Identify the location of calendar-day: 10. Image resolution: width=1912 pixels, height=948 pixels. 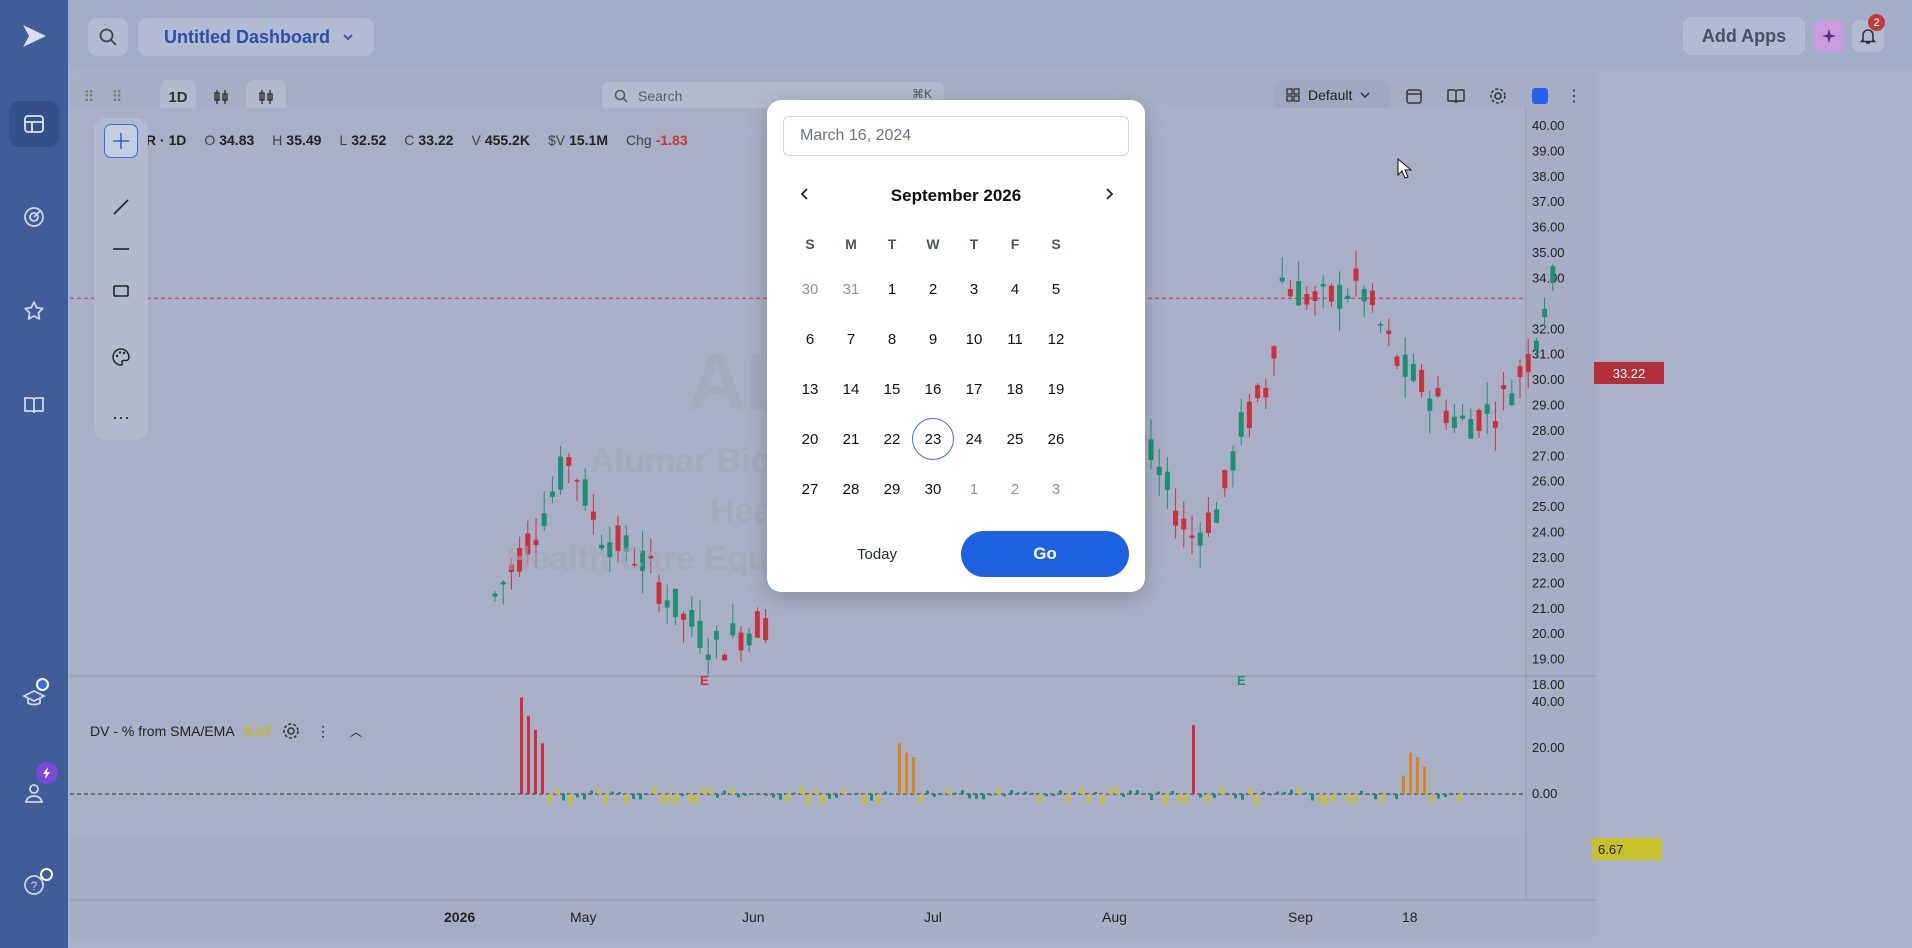
(974, 339).